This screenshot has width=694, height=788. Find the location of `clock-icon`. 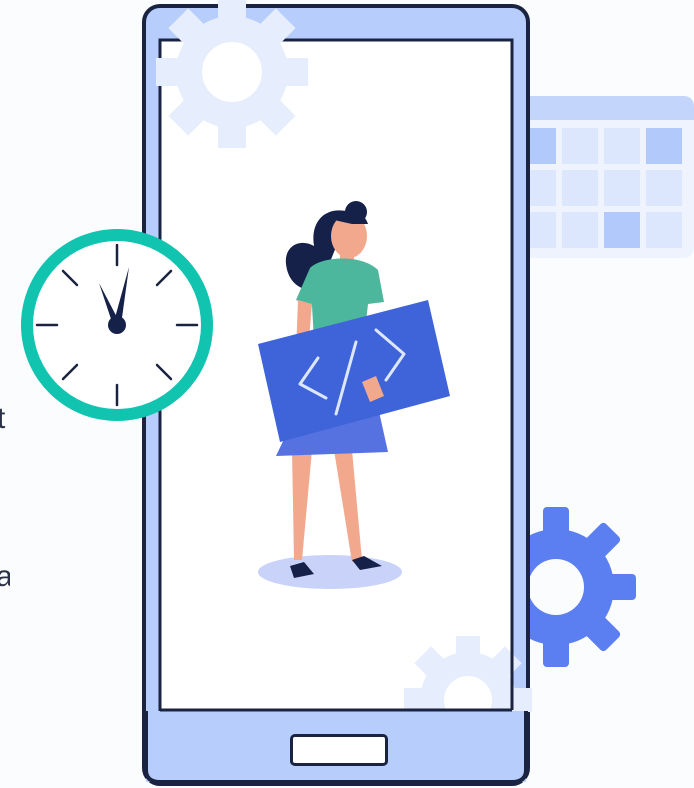

clock-icon is located at coordinates (117, 325).